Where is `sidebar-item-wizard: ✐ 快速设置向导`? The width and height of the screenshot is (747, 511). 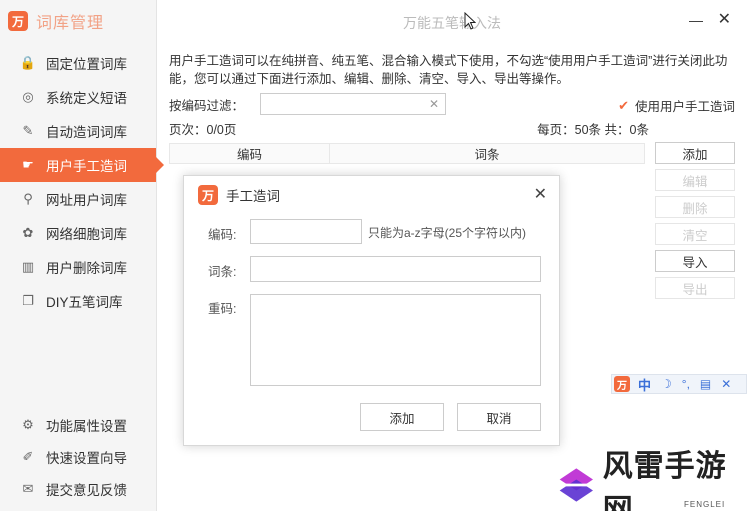 sidebar-item-wizard: ✐ 快速设置向导 is located at coordinates (78, 457).